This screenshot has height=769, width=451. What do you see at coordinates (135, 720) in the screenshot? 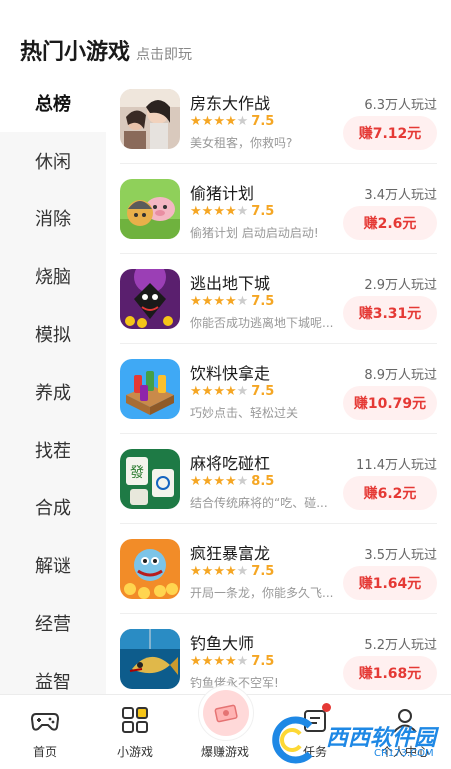
I see `grid-icon` at bounding box center [135, 720].